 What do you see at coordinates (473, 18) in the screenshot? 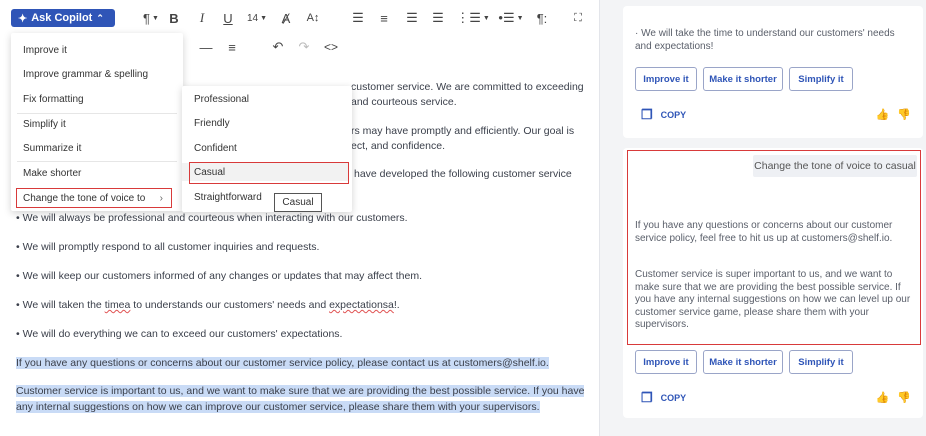
I see `ordered-list-icon: ⋮☰ ▼` at bounding box center [473, 18].